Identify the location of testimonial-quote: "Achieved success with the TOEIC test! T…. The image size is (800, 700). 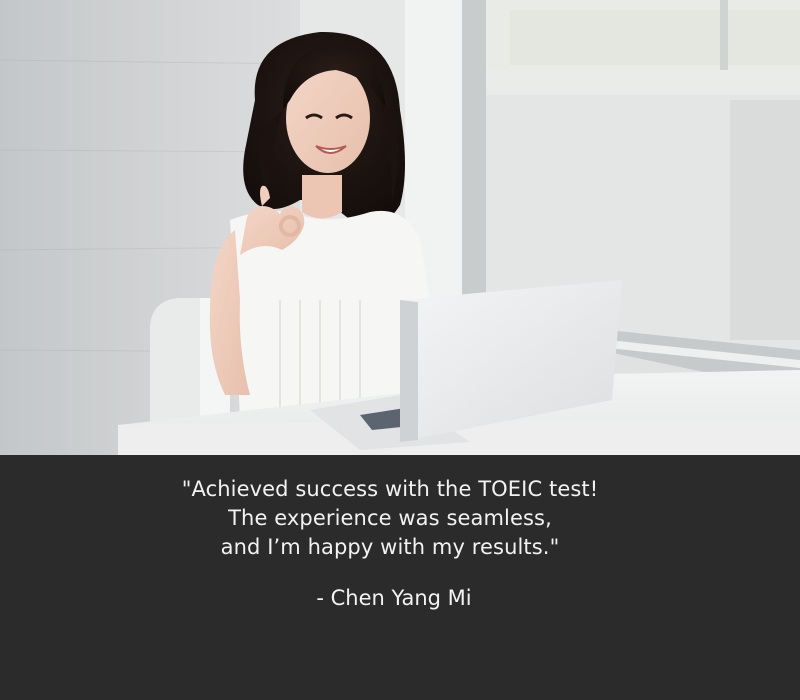
(390, 518).